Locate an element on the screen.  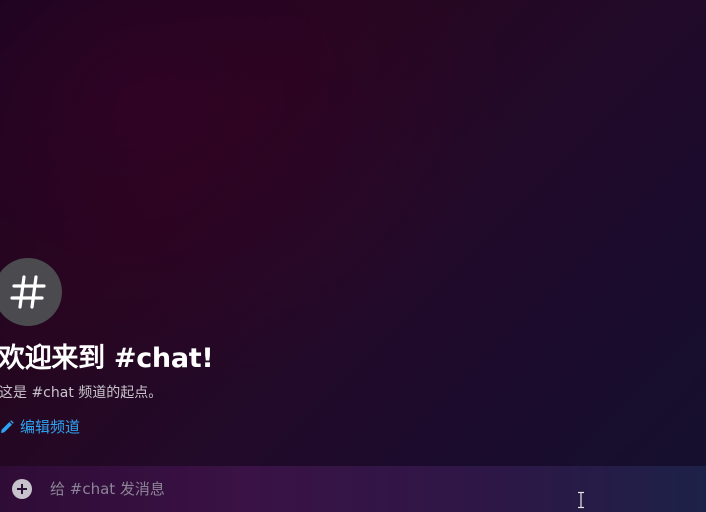
channel-avatar is located at coordinates (31, 292).